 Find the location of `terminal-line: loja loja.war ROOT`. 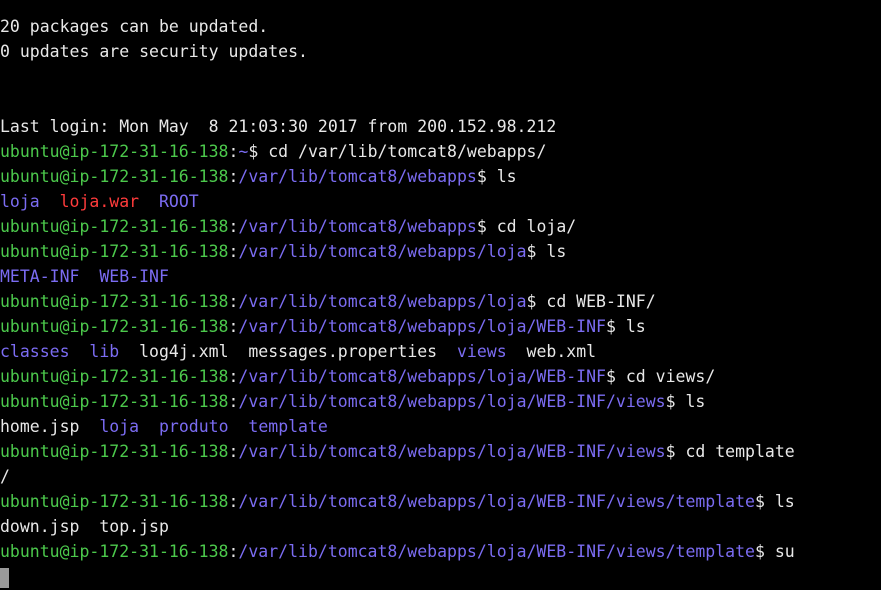

terminal-line: loja loja.war ROOT is located at coordinates (440, 201).